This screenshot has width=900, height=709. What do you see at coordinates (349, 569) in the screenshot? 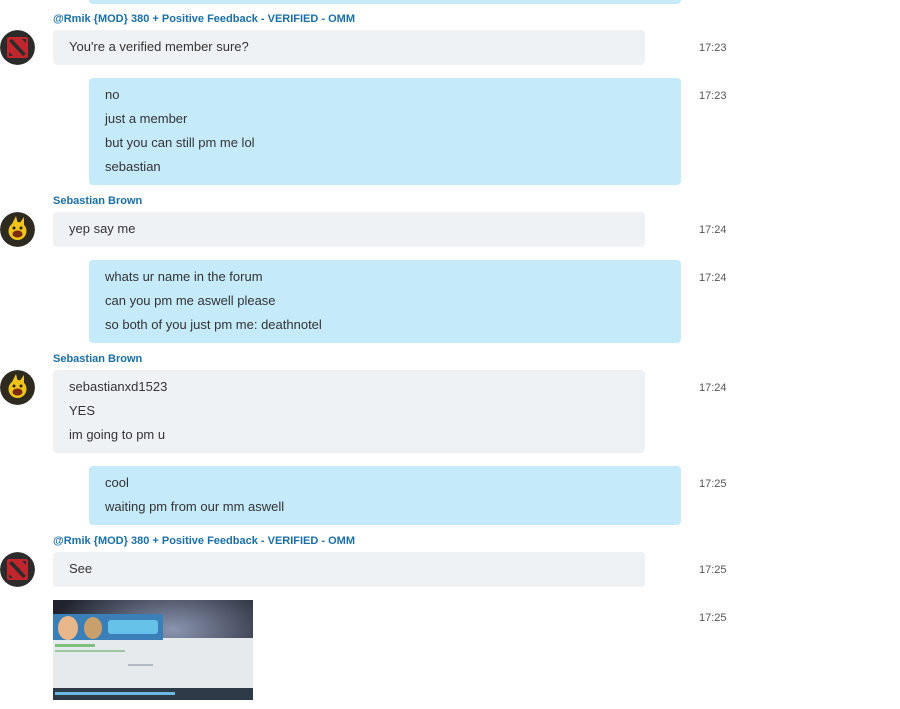
I see `message-bubble-incoming: See` at bounding box center [349, 569].